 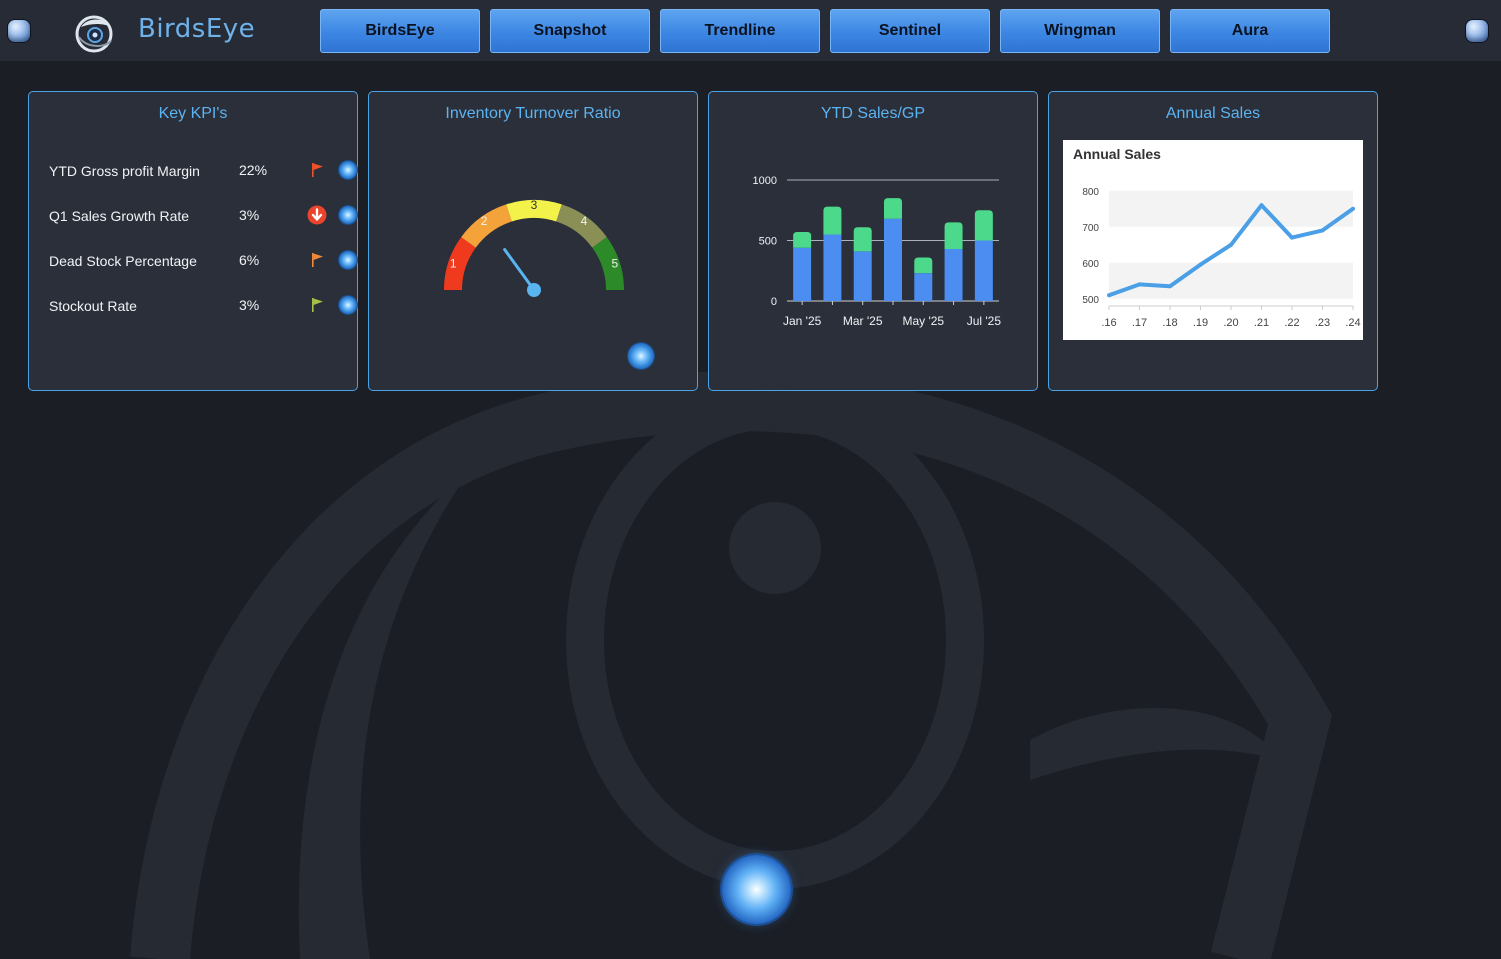 I want to click on kpi-row: Q1 Sales Growth Rate 3%, so click(x=203, y=216).